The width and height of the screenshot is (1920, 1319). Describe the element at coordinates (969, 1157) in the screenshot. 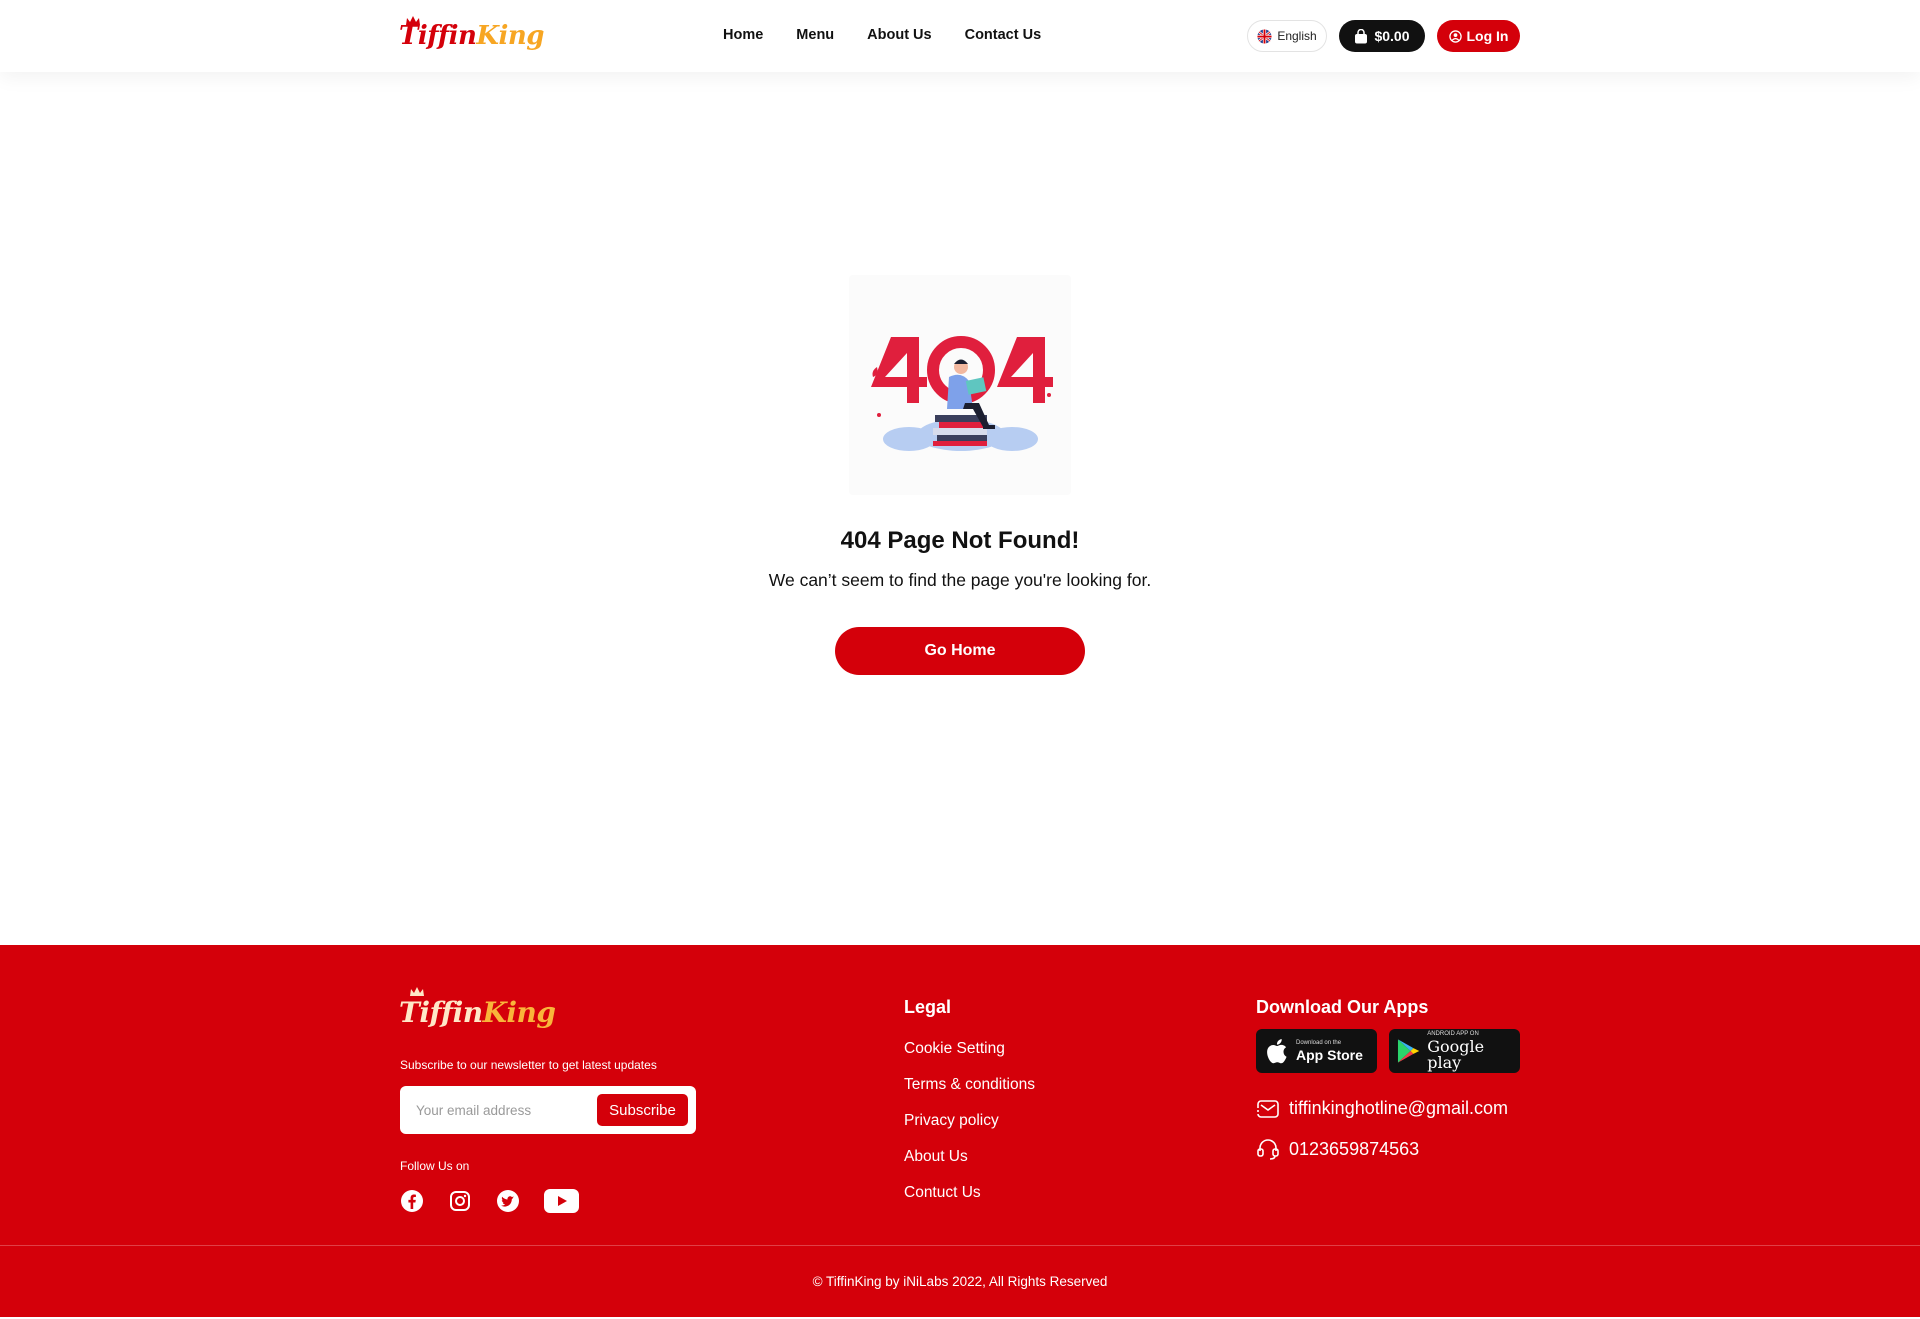

I see `footer-about-us-link: About Us` at that location.